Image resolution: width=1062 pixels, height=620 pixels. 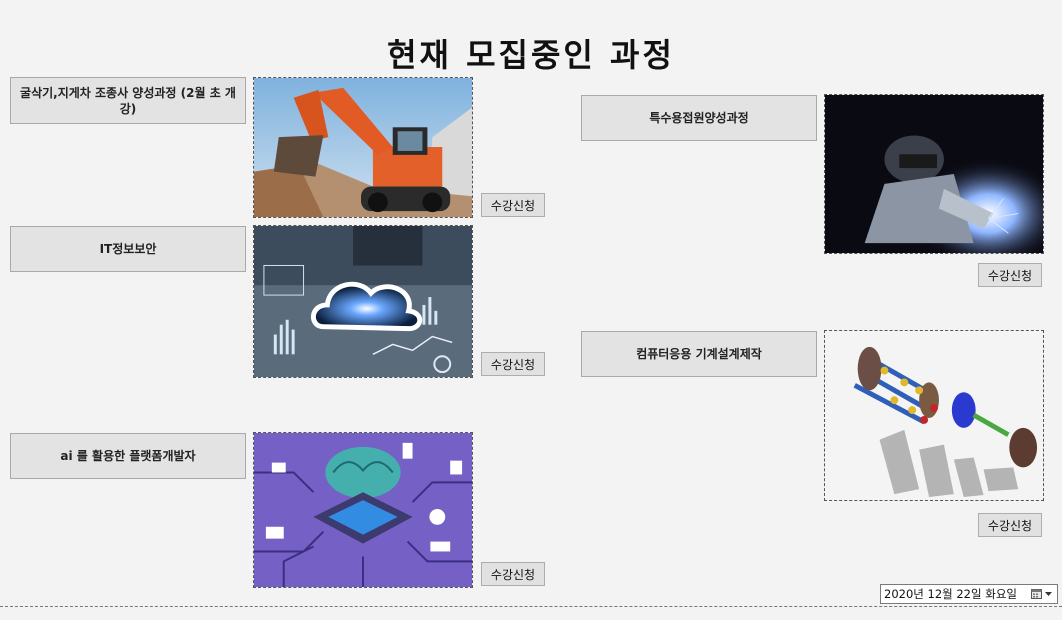 I want to click on apply-button-ai-platform: 수강신청, so click(x=513, y=574).